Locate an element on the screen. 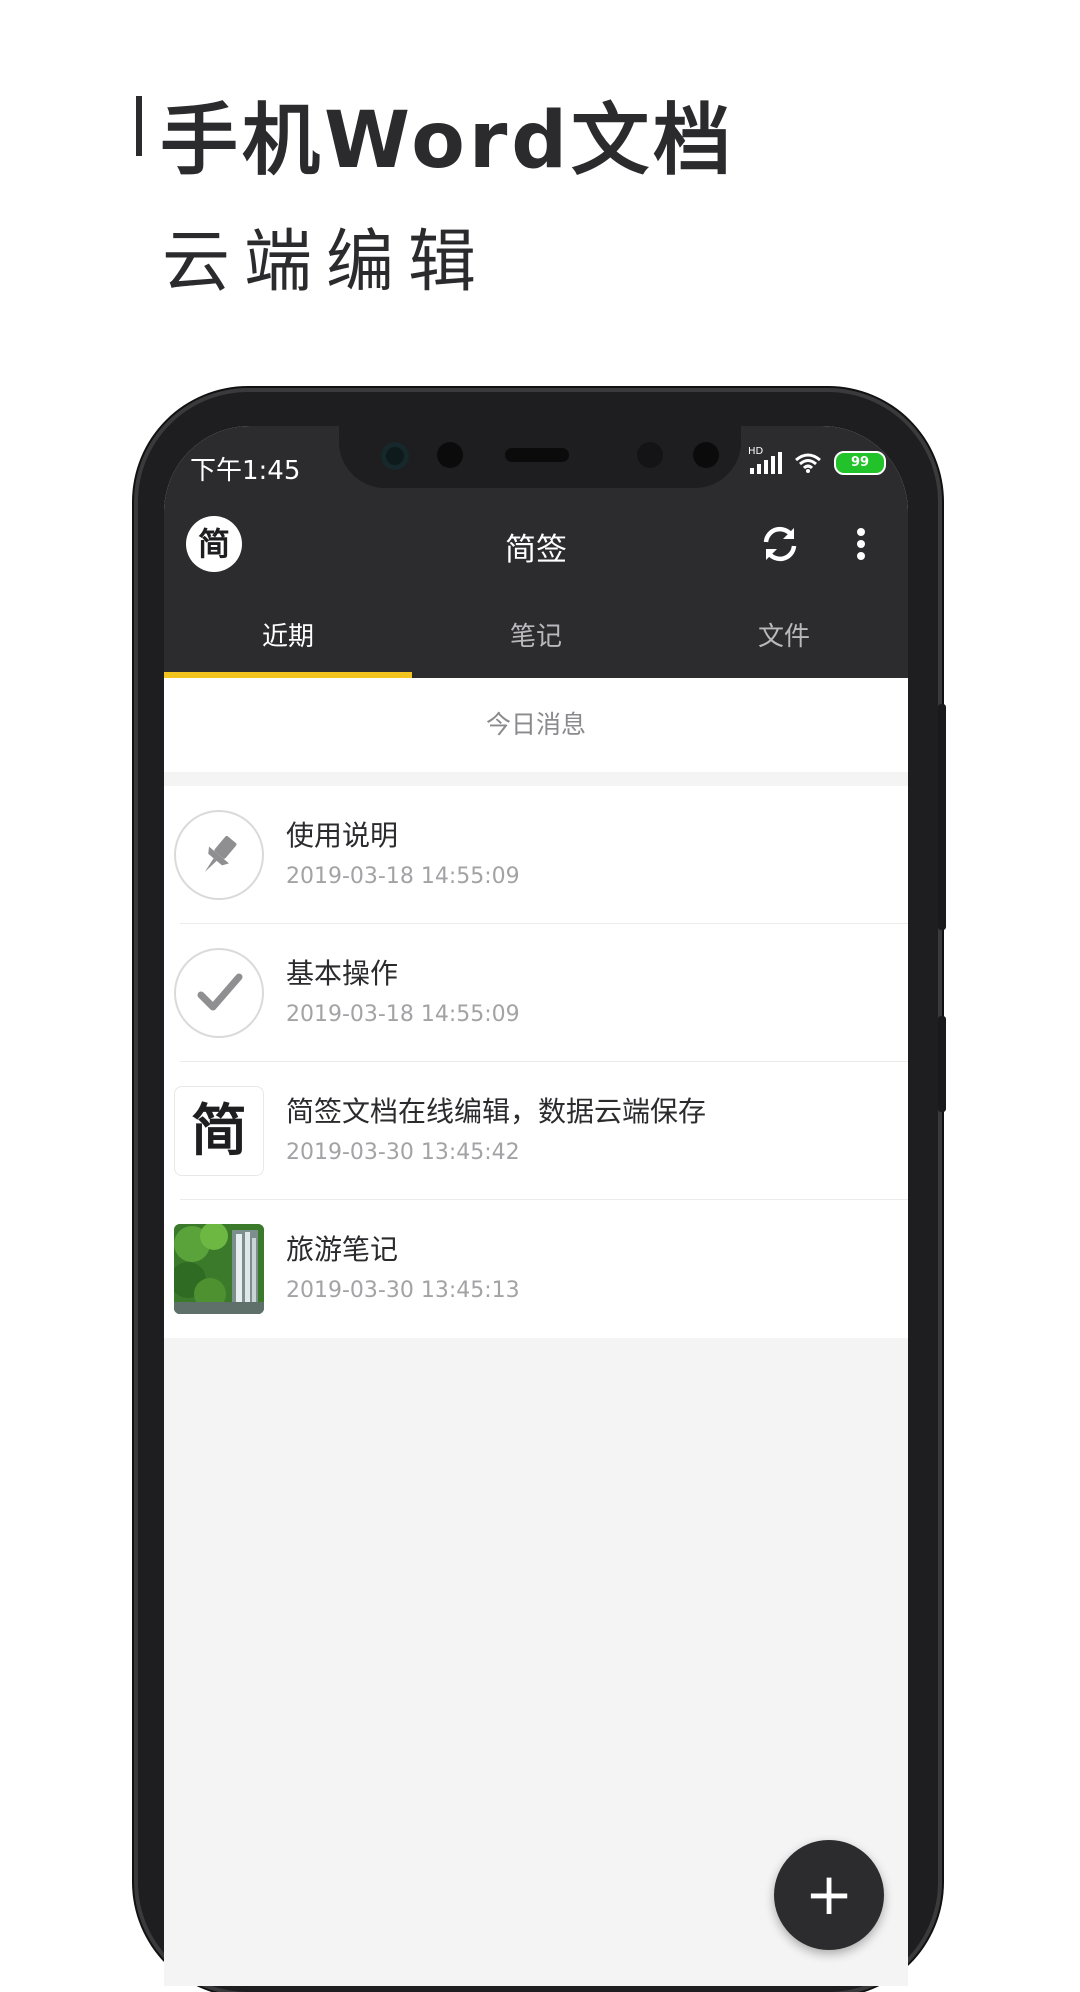 The height and width of the screenshot is (1992, 1080). refresh-icon is located at coordinates (780, 544).